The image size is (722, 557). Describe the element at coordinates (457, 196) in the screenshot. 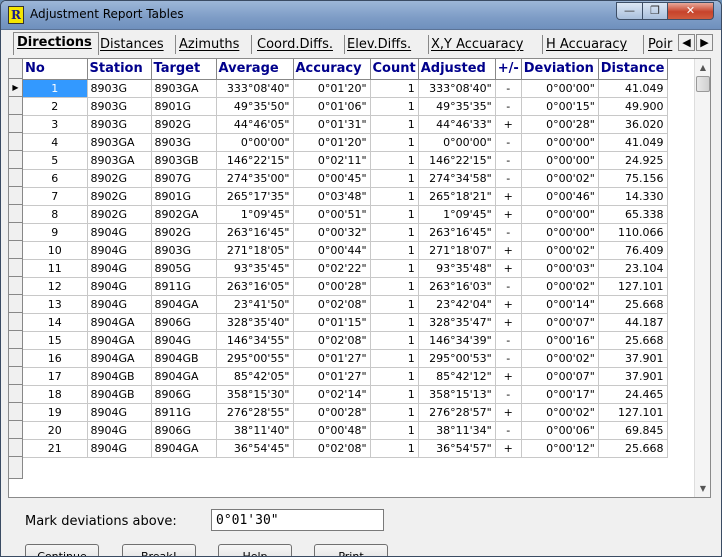

I see `cell-adjusted: 265°18'21"` at that location.